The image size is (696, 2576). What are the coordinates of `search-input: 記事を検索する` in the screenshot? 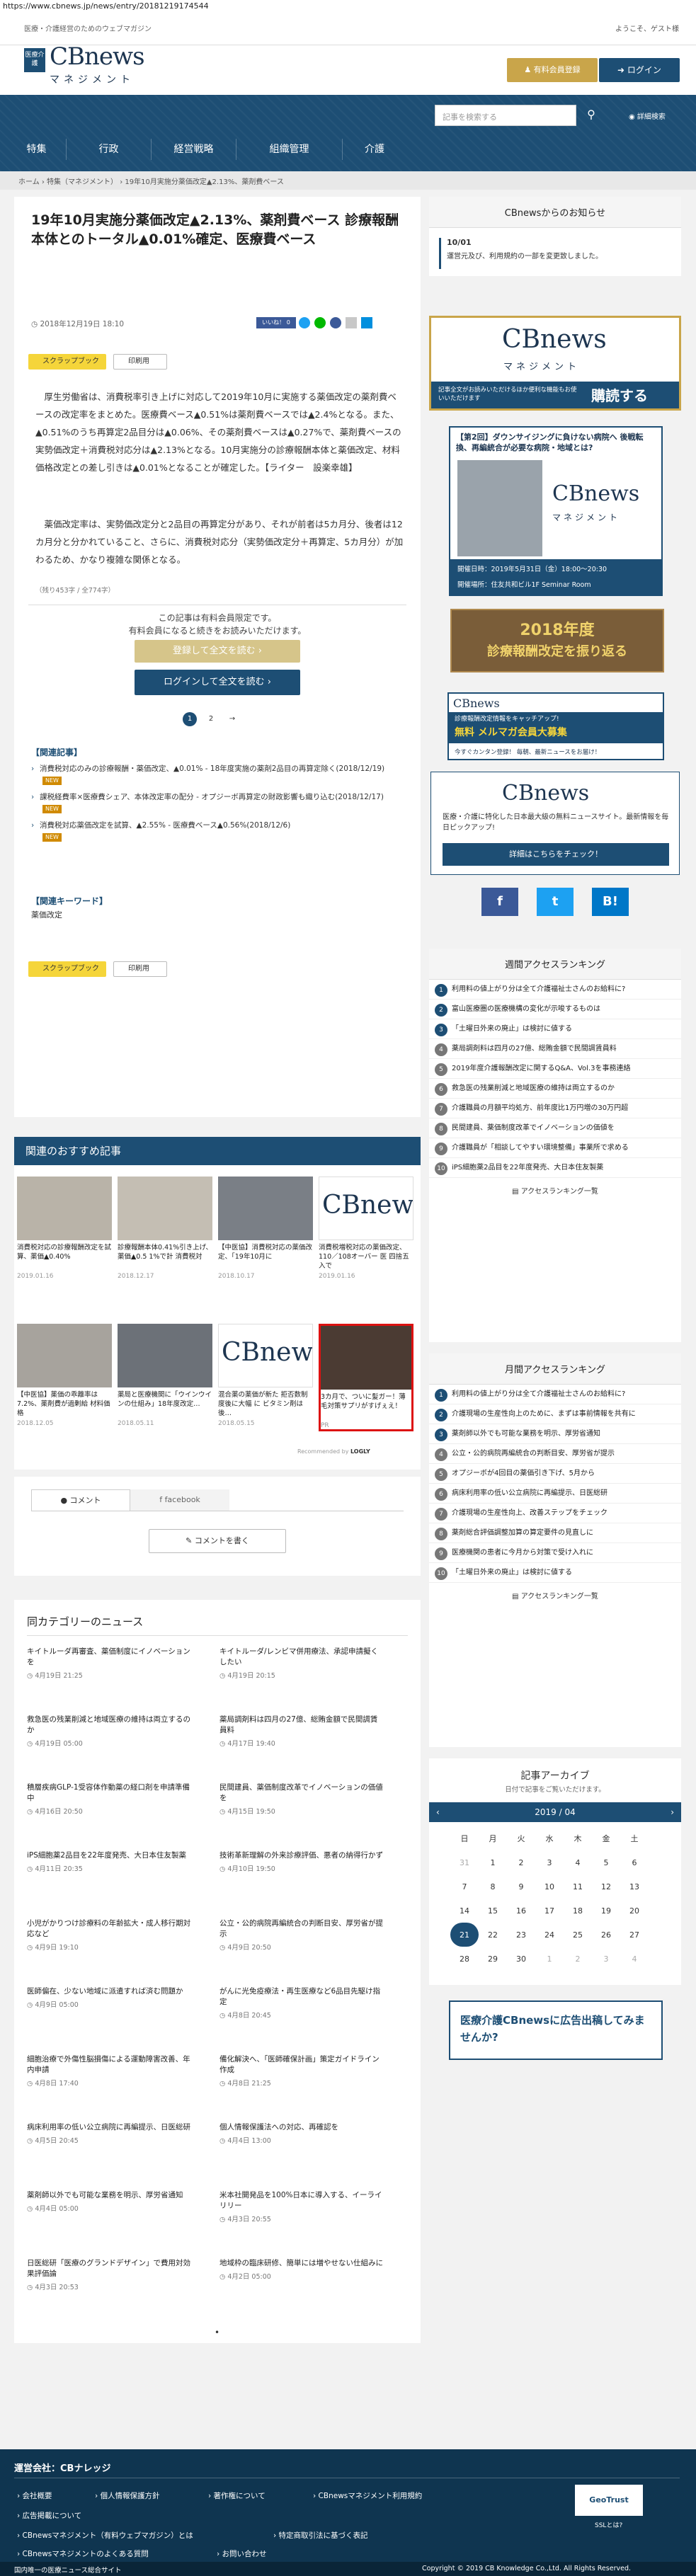 It's located at (505, 115).